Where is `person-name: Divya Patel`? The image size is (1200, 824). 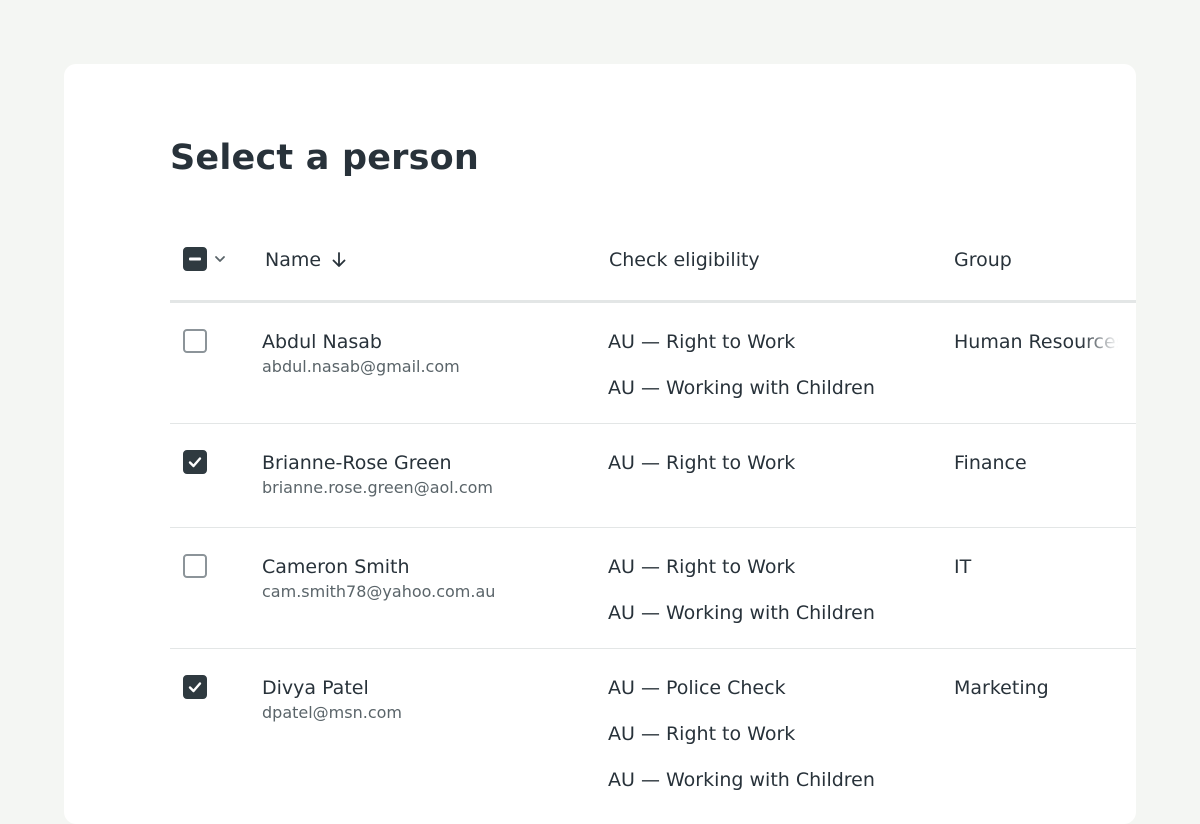
person-name: Divya Patel is located at coordinates (315, 688).